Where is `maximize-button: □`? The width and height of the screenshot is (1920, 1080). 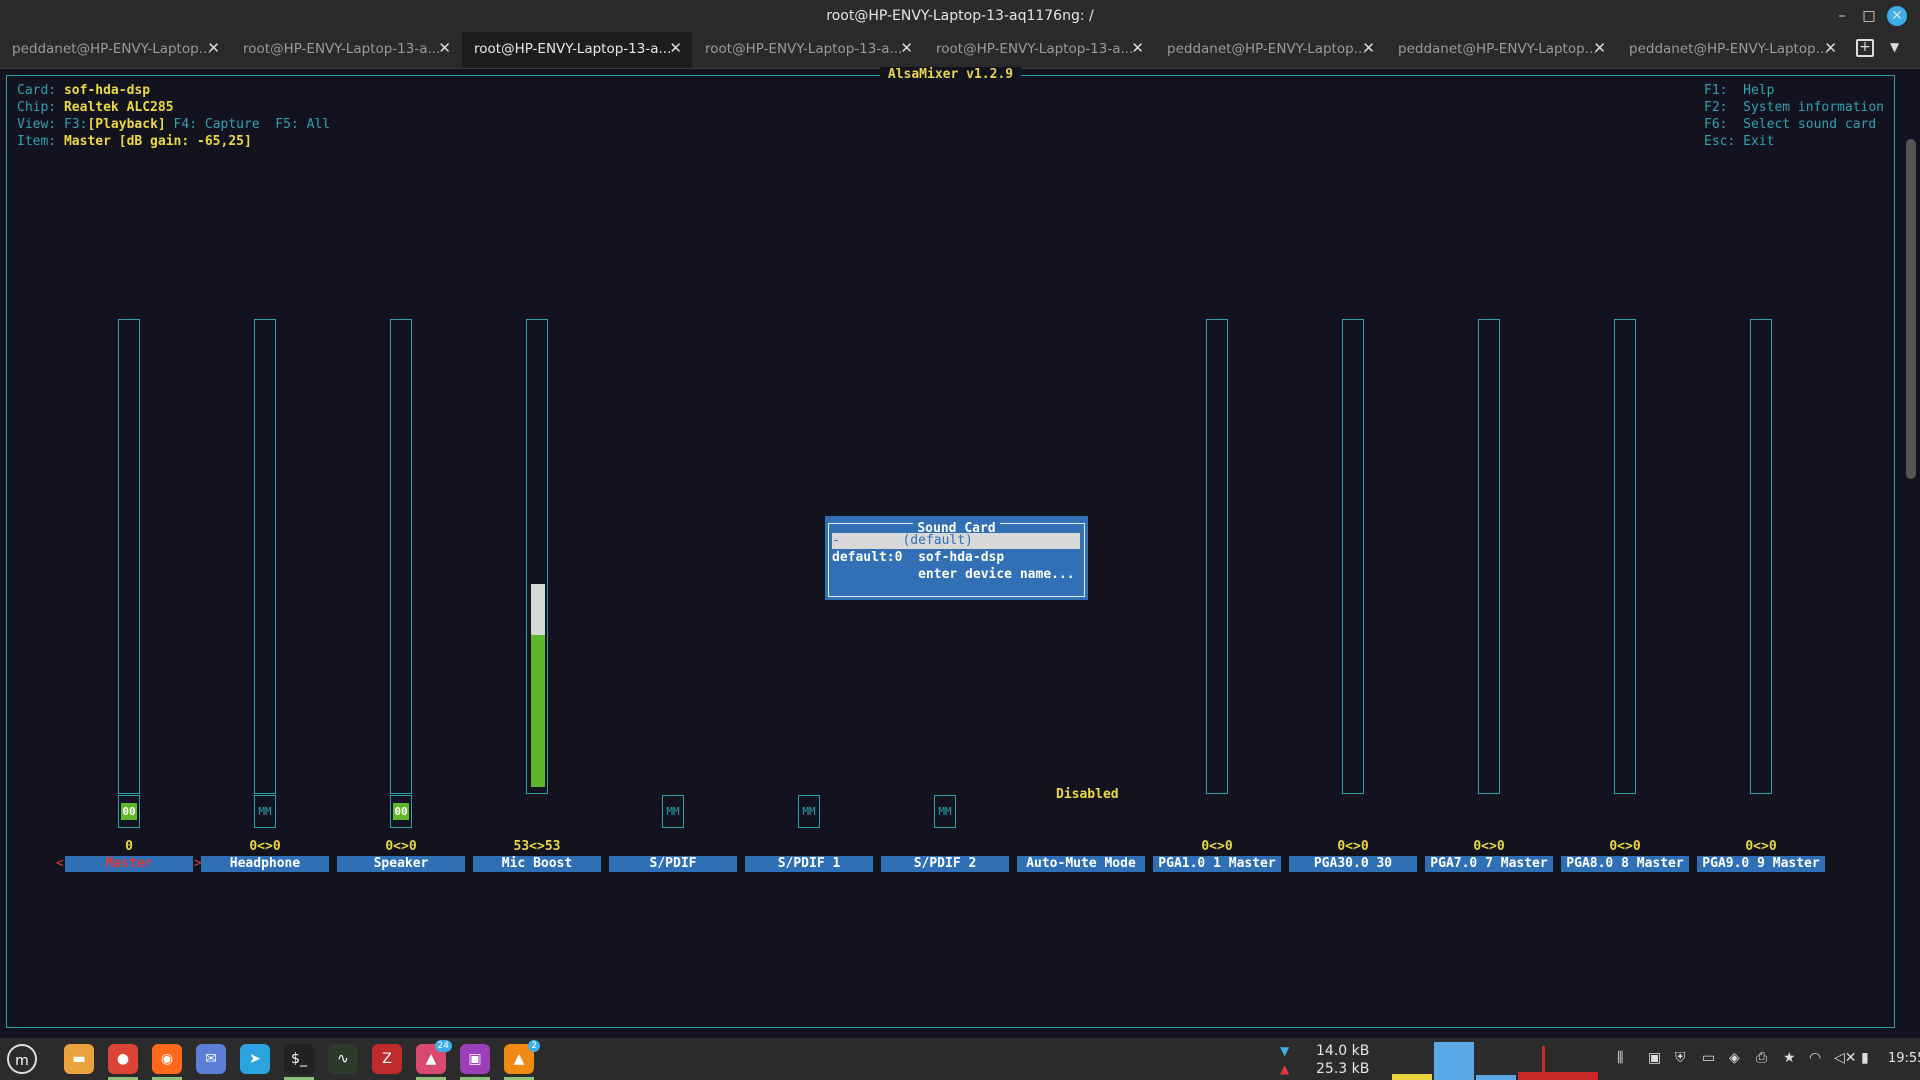 maximize-button: □ is located at coordinates (1869, 16).